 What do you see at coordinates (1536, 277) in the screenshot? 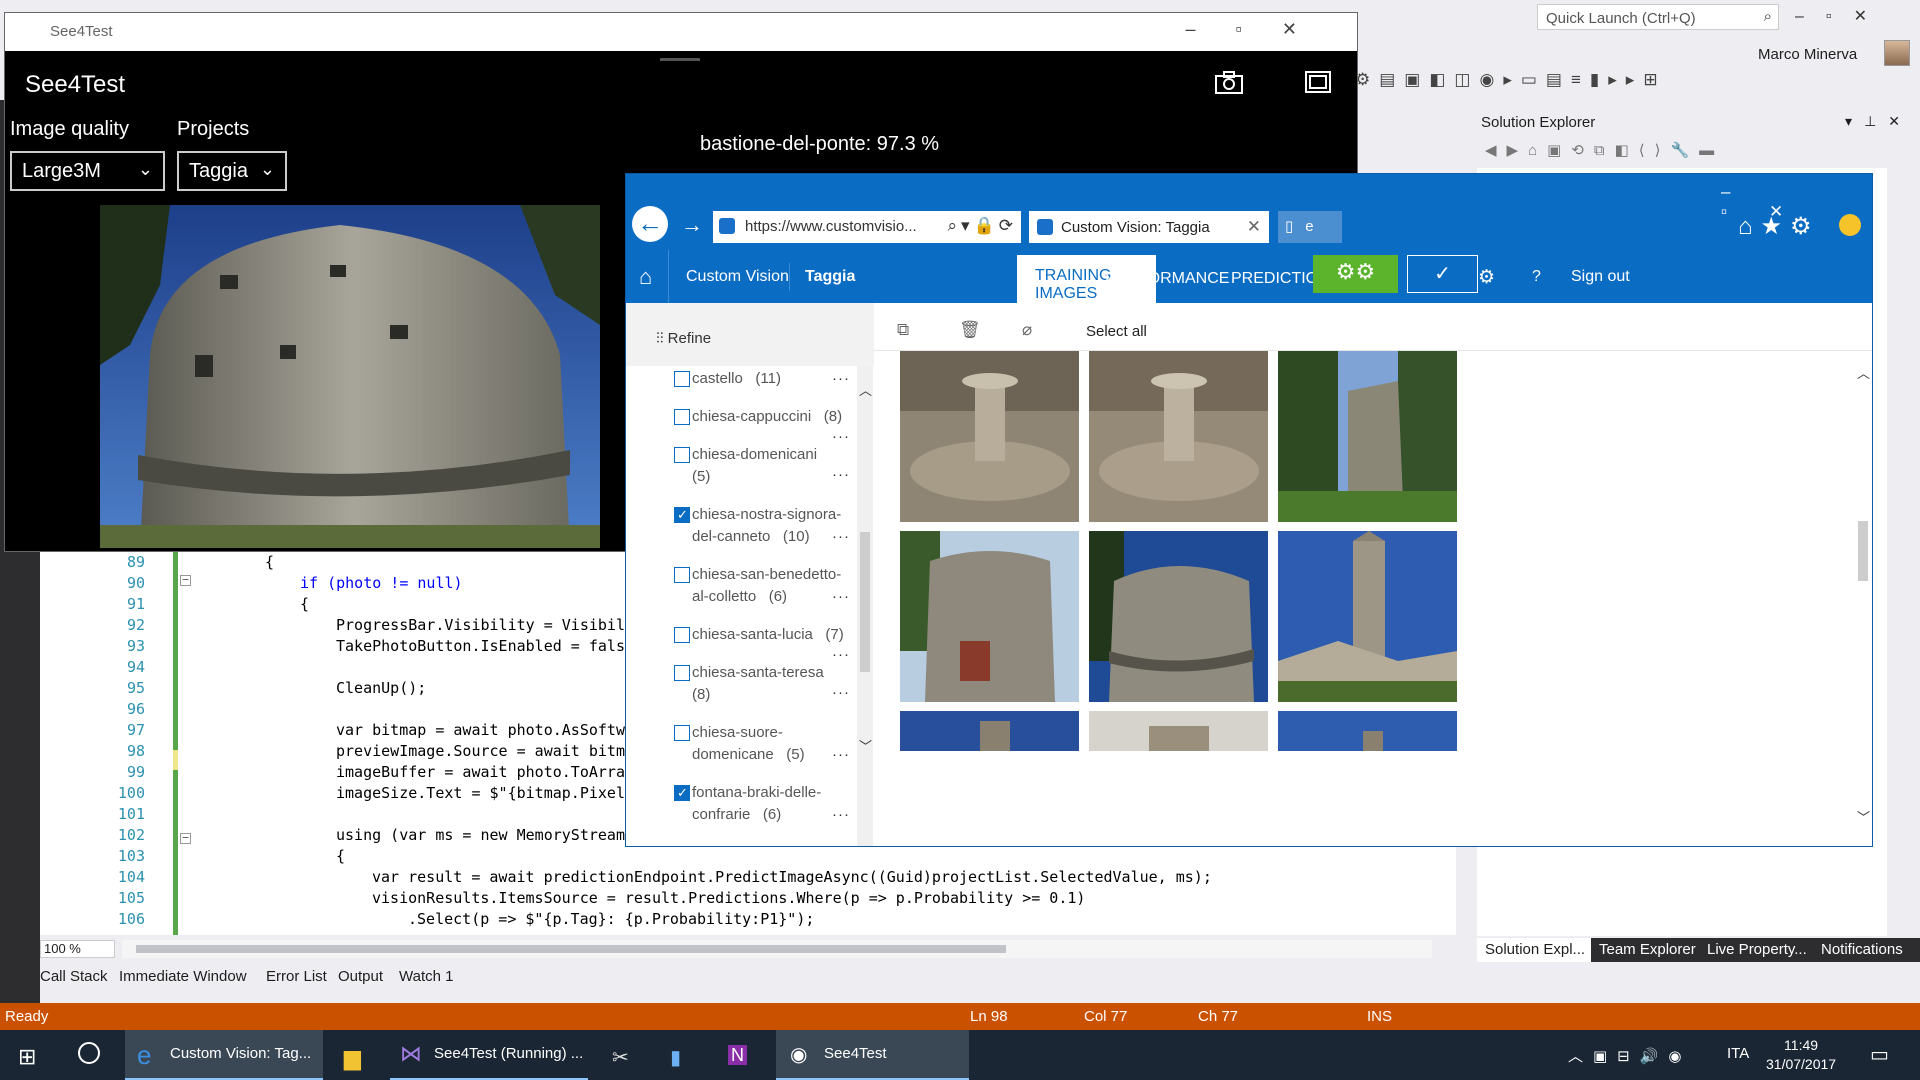
I see `help-icon: ?` at bounding box center [1536, 277].